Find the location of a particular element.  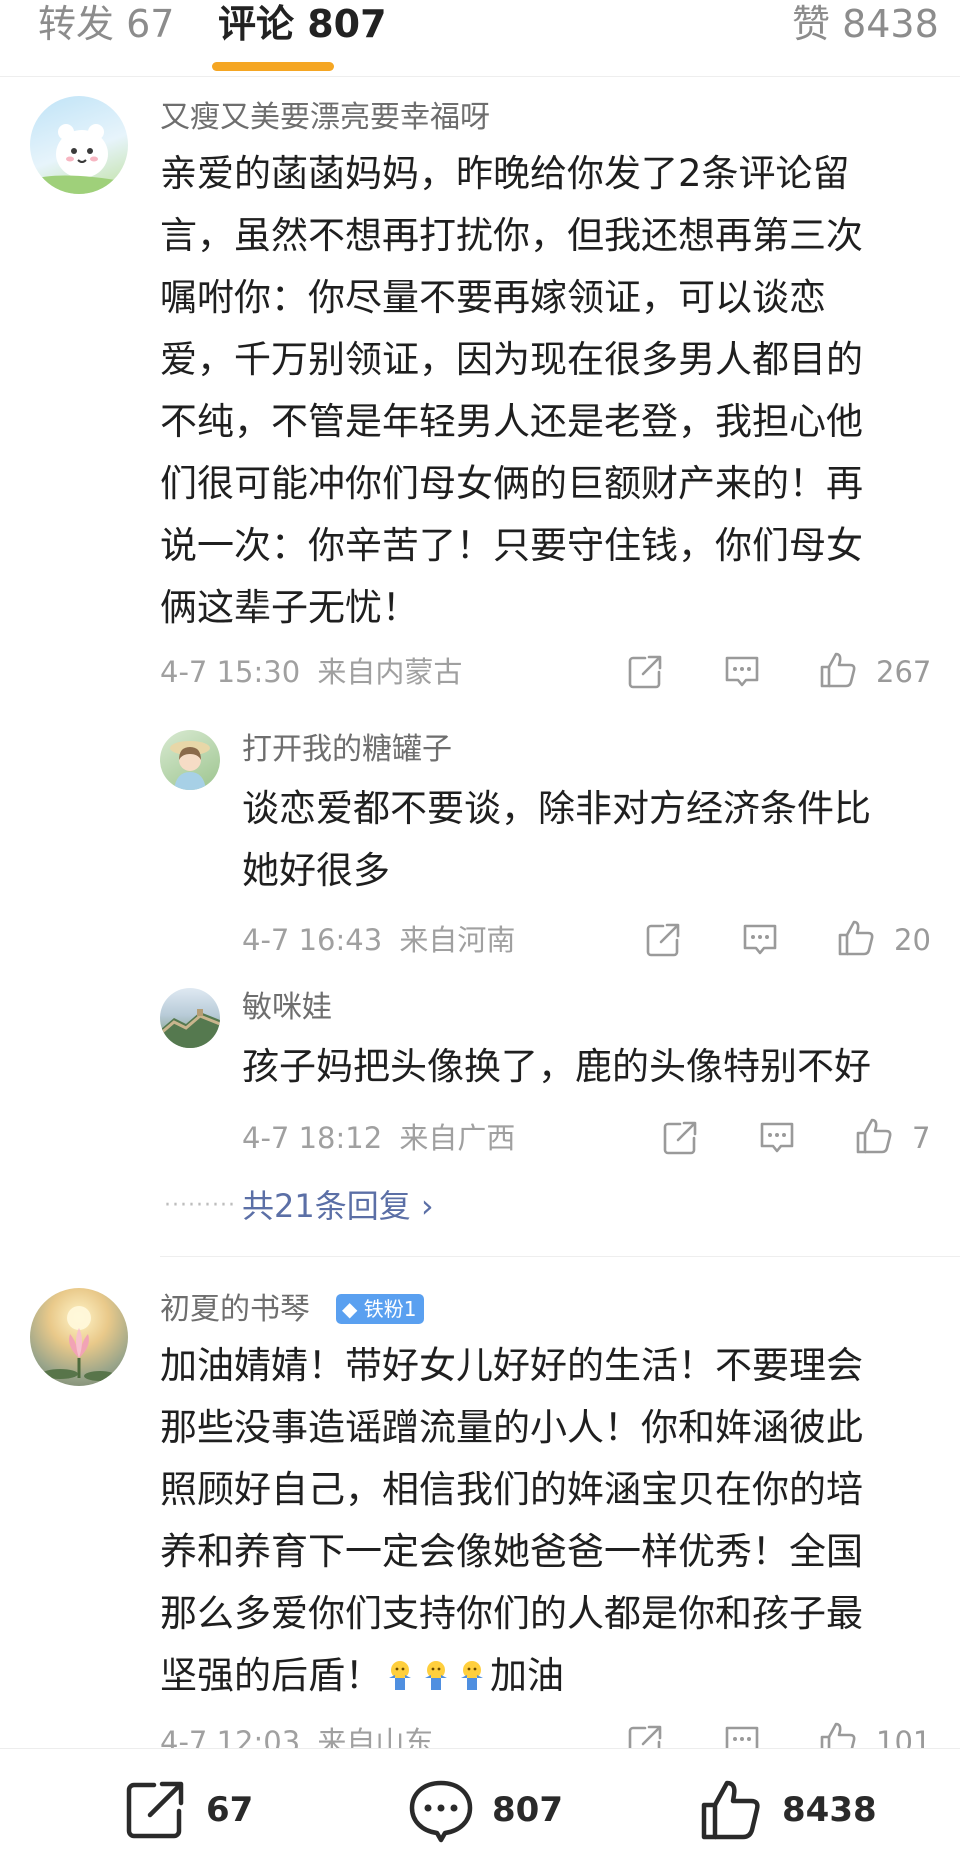

comment-line: 爱，千万别领证，因为现在很多男人都目的 is located at coordinates (511, 359).